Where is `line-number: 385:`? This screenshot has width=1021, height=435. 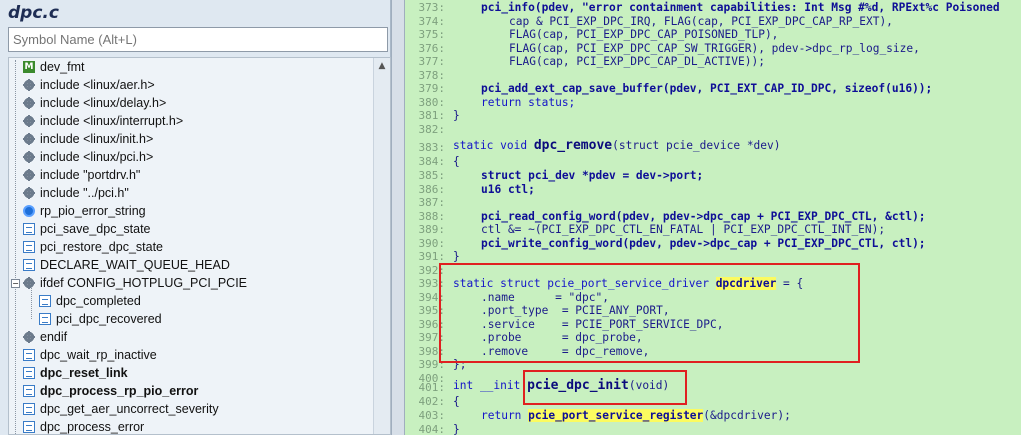
line-number: 385: is located at coordinates (432, 175).